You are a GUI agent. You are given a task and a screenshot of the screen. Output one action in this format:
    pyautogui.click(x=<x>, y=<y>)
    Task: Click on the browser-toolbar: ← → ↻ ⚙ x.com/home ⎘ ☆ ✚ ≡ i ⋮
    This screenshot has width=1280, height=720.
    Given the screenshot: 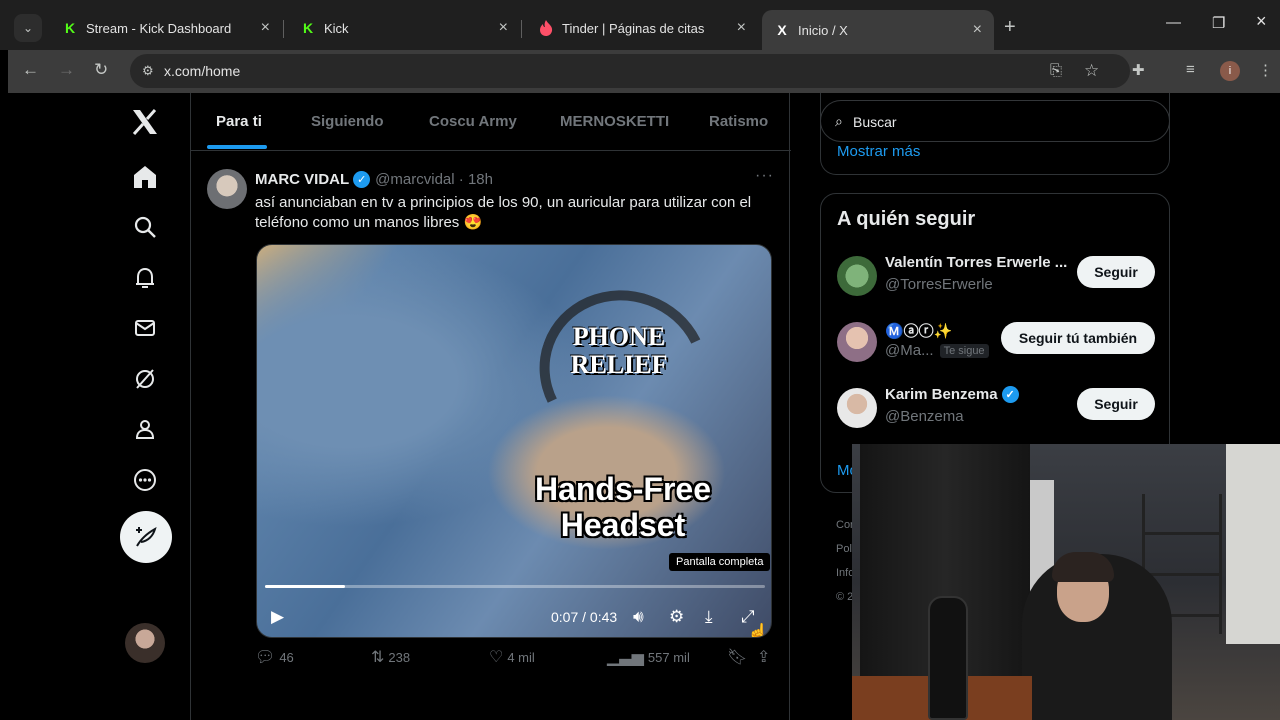 What is the action you would take?
    pyautogui.click(x=644, y=71)
    